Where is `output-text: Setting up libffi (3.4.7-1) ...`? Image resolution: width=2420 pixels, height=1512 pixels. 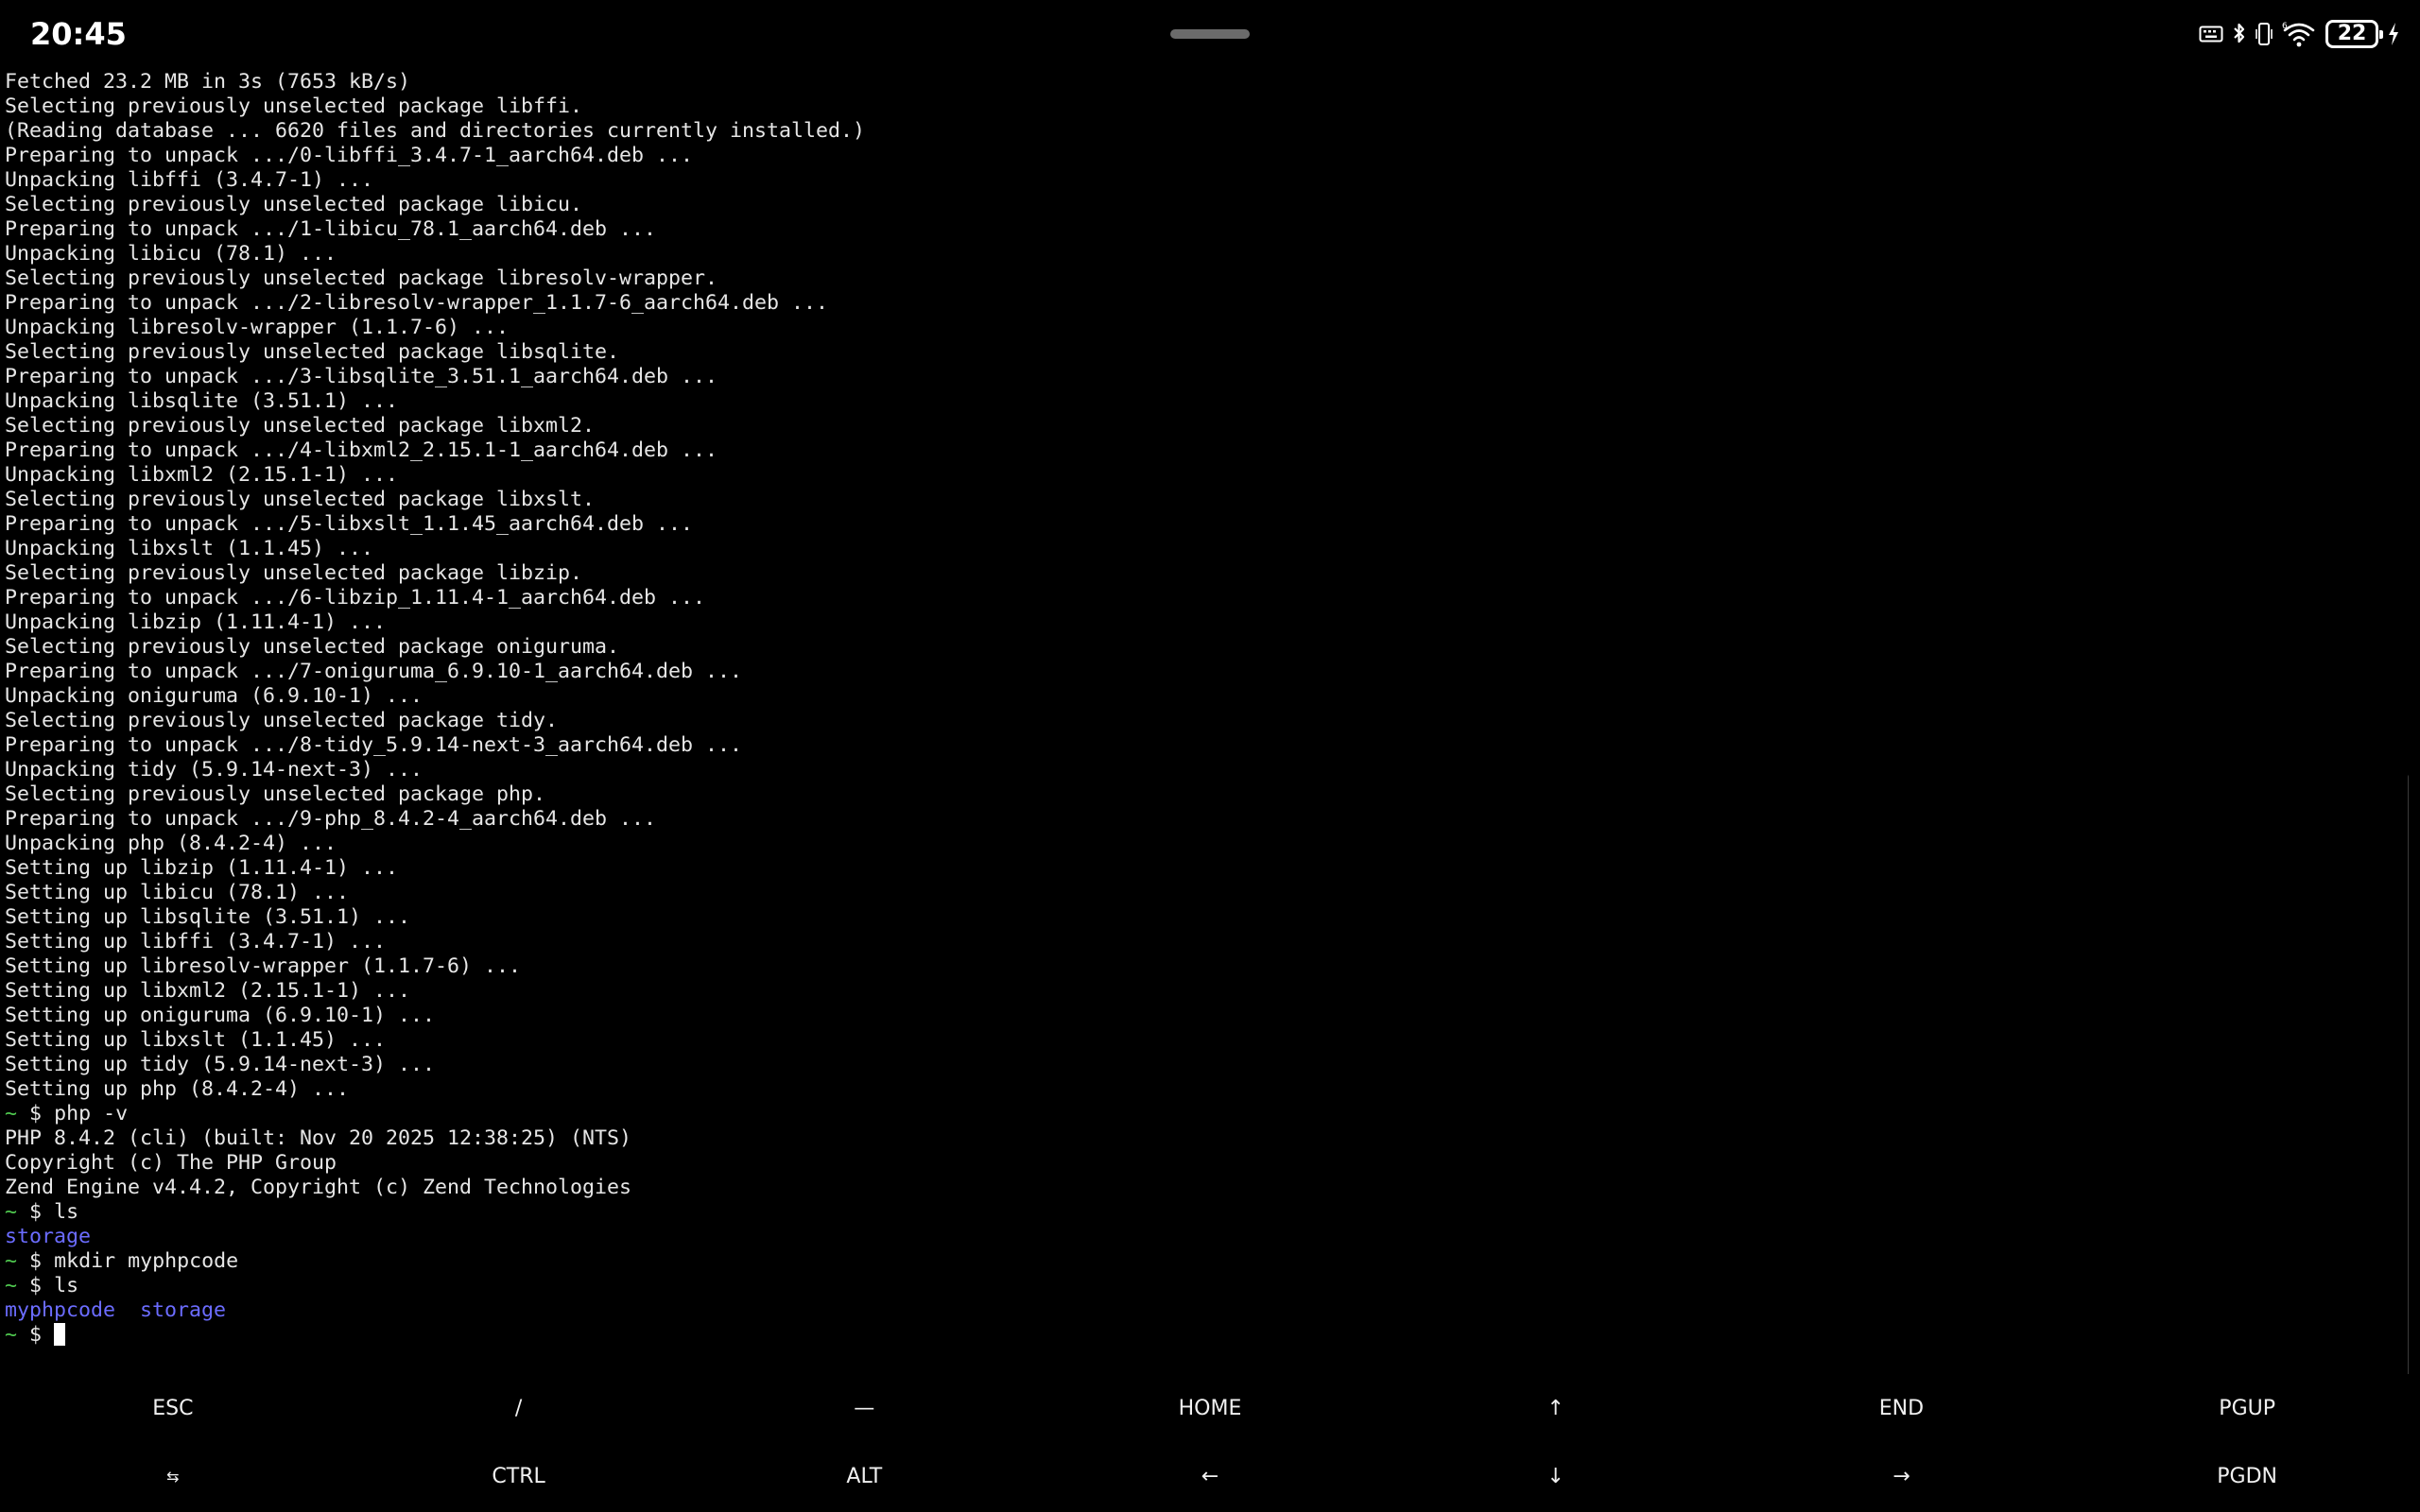
output-text: Setting up libffi (3.4.7-1) ... is located at coordinates (196, 942).